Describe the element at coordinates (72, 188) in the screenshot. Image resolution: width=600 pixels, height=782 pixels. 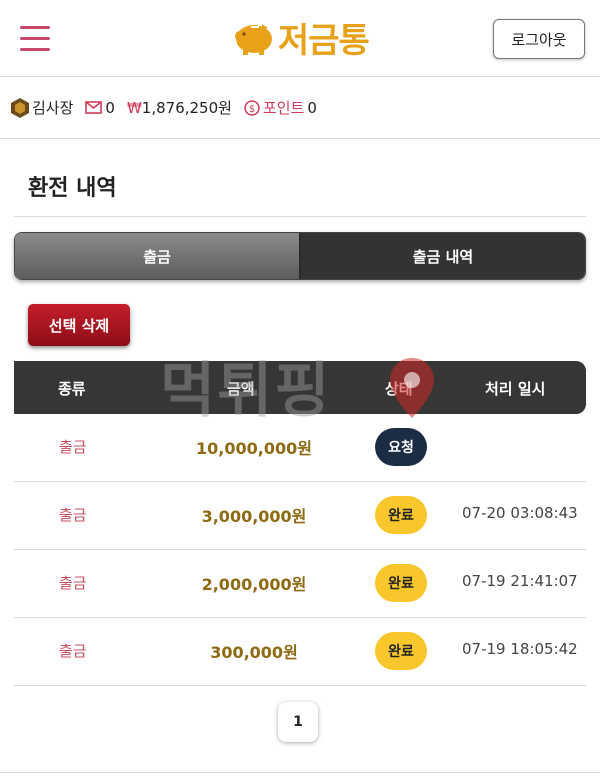
I see `page-title: 환전 내역` at that location.